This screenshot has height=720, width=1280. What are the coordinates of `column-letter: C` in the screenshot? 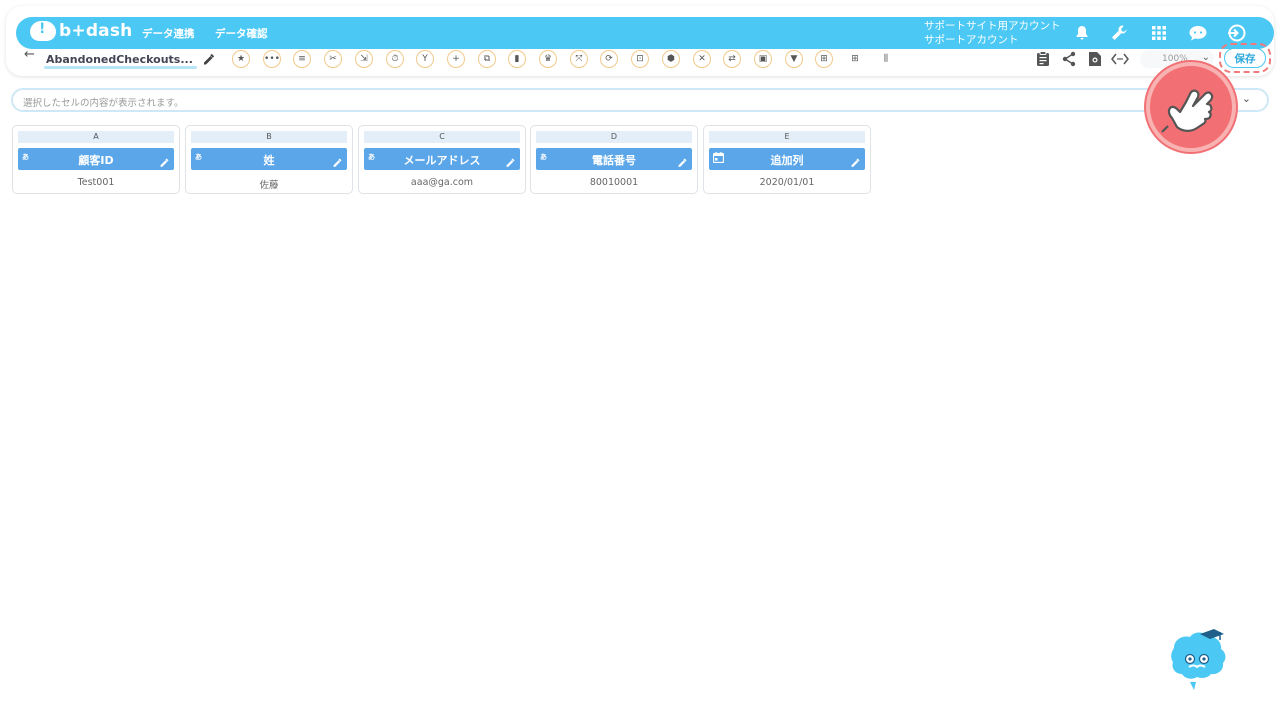 It's located at (442, 137).